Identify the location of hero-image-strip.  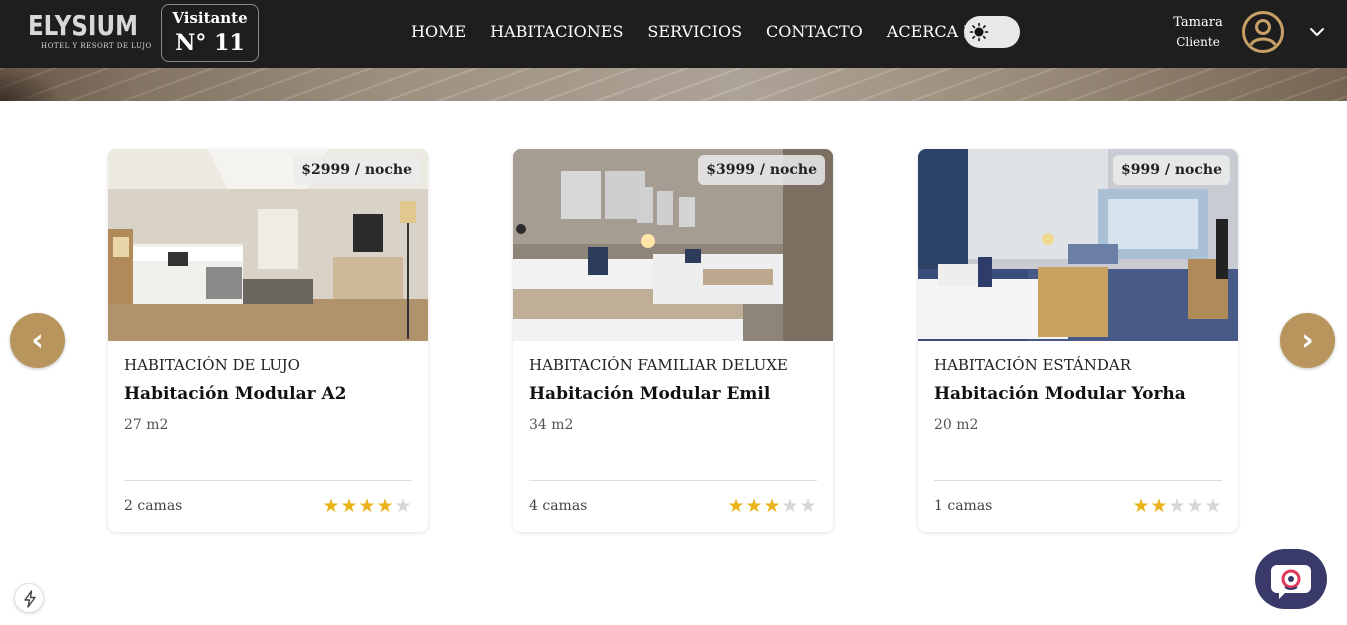
(673, 84).